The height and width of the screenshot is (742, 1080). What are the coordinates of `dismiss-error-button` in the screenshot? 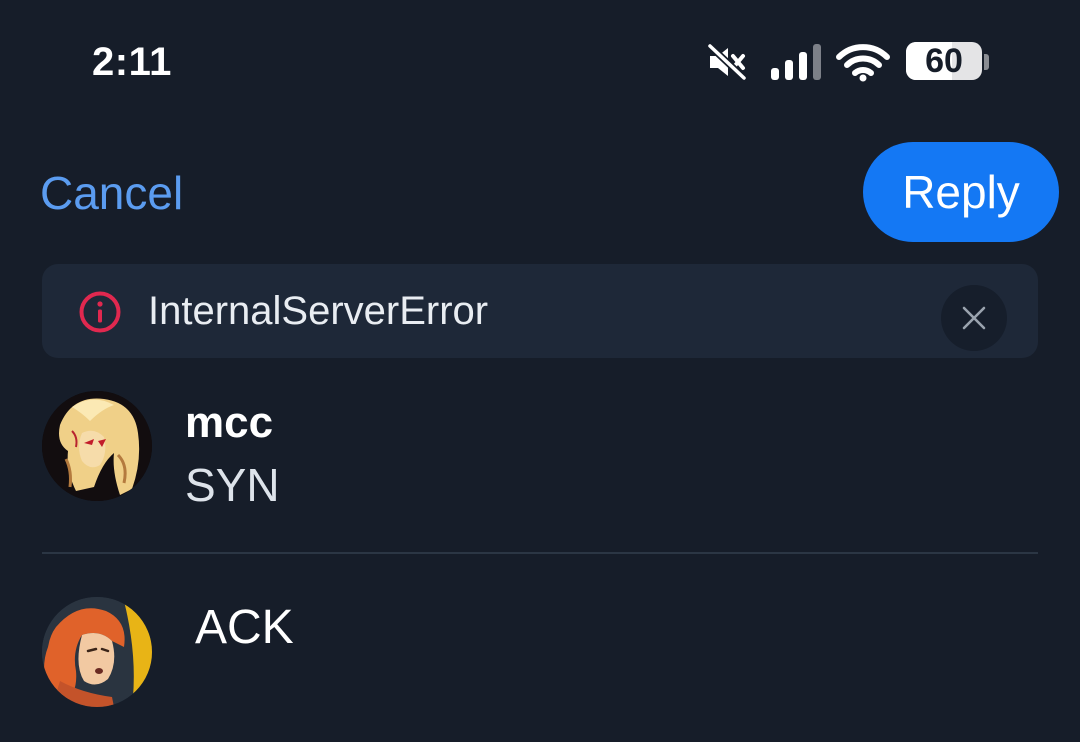 It's located at (974, 318).